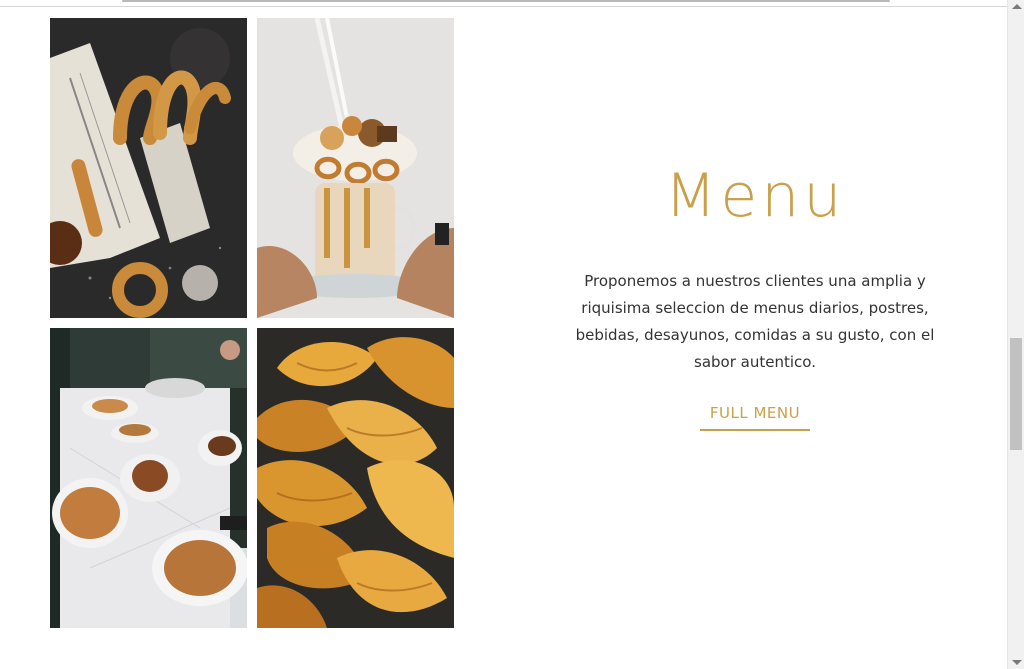 This screenshot has height=669, width=1024. What do you see at coordinates (1017, 662) in the screenshot?
I see `scroll-down-arrow-icon` at bounding box center [1017, 662].